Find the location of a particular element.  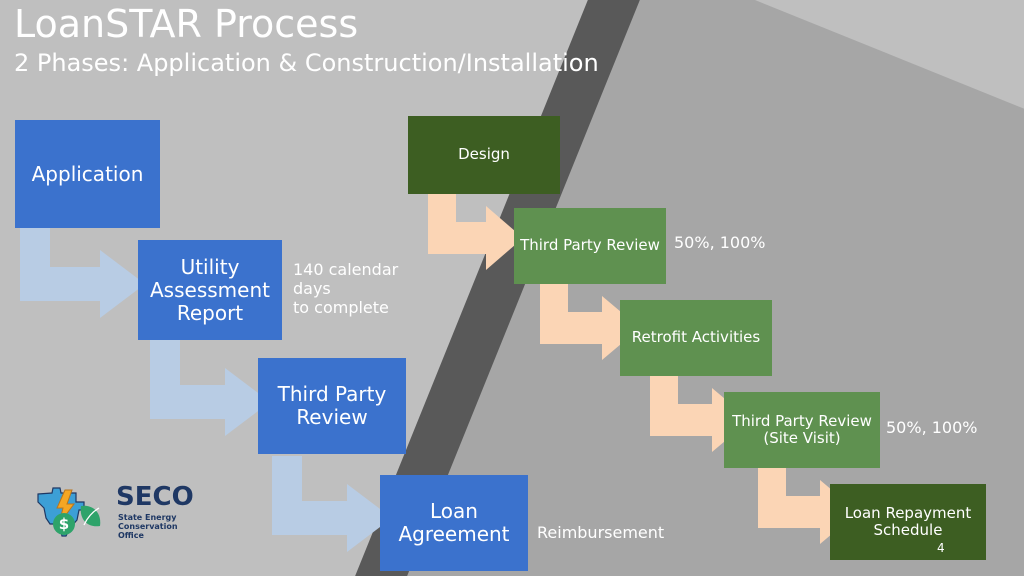

node-loan-agreement: Loan Agreement is located at coordinates (454, 523).